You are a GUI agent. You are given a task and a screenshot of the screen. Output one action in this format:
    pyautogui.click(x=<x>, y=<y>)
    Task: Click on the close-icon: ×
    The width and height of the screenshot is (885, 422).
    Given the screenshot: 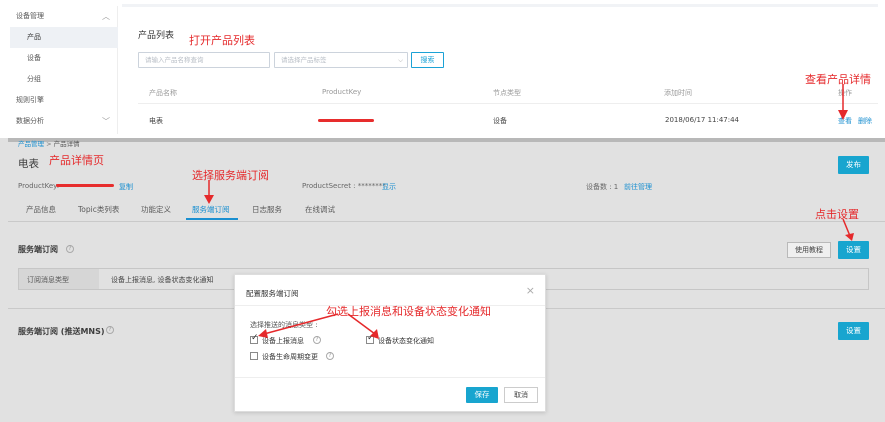 What is the action you would take?
    pyautogui.click(x=530, y=290)
    